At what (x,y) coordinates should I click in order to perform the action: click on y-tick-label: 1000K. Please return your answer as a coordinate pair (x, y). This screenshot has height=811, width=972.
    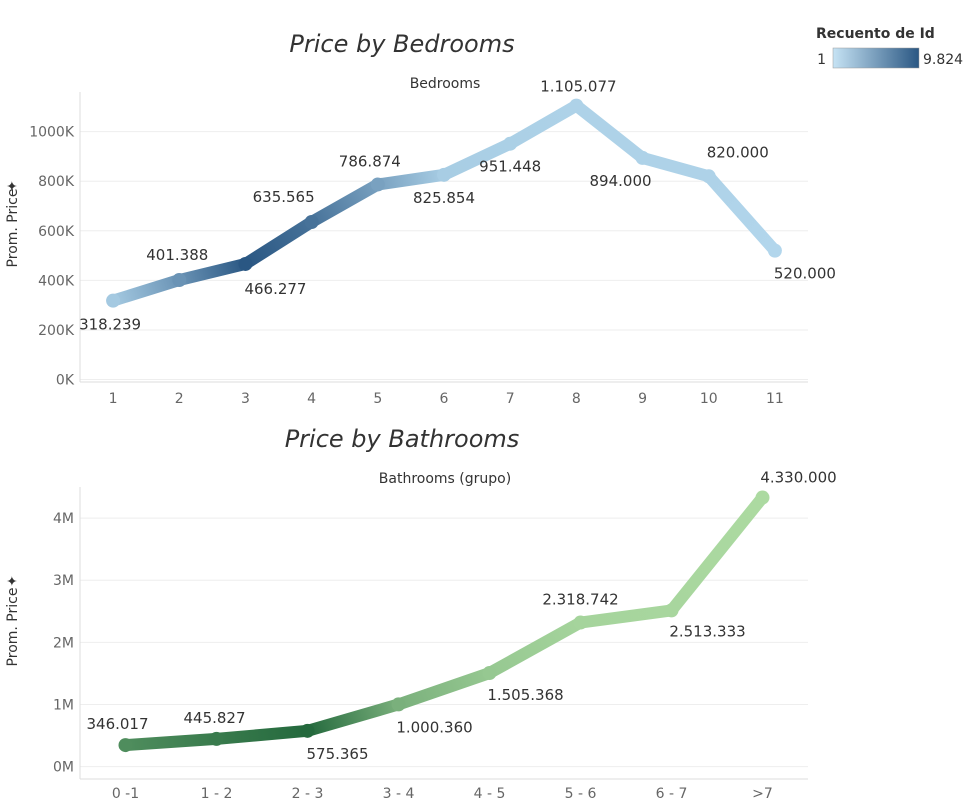
    Looking at the image, I should click on (52, 133).